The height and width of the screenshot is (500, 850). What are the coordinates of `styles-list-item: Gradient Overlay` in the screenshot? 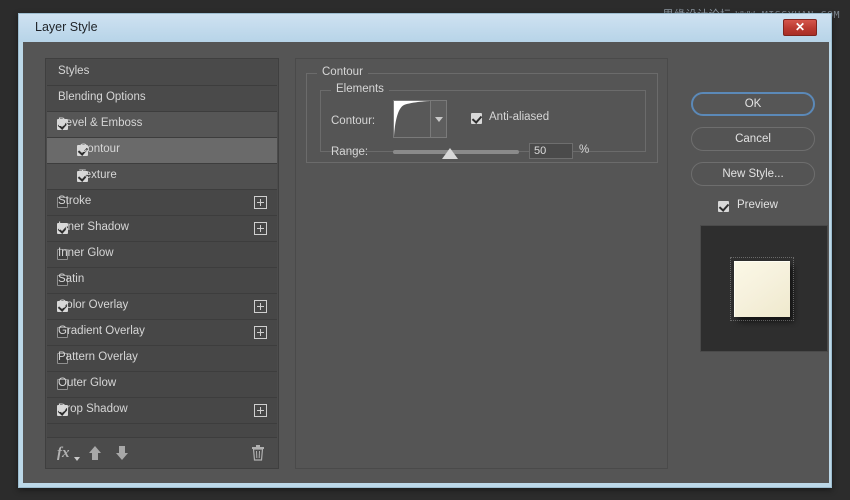 It's located at (162, 333).